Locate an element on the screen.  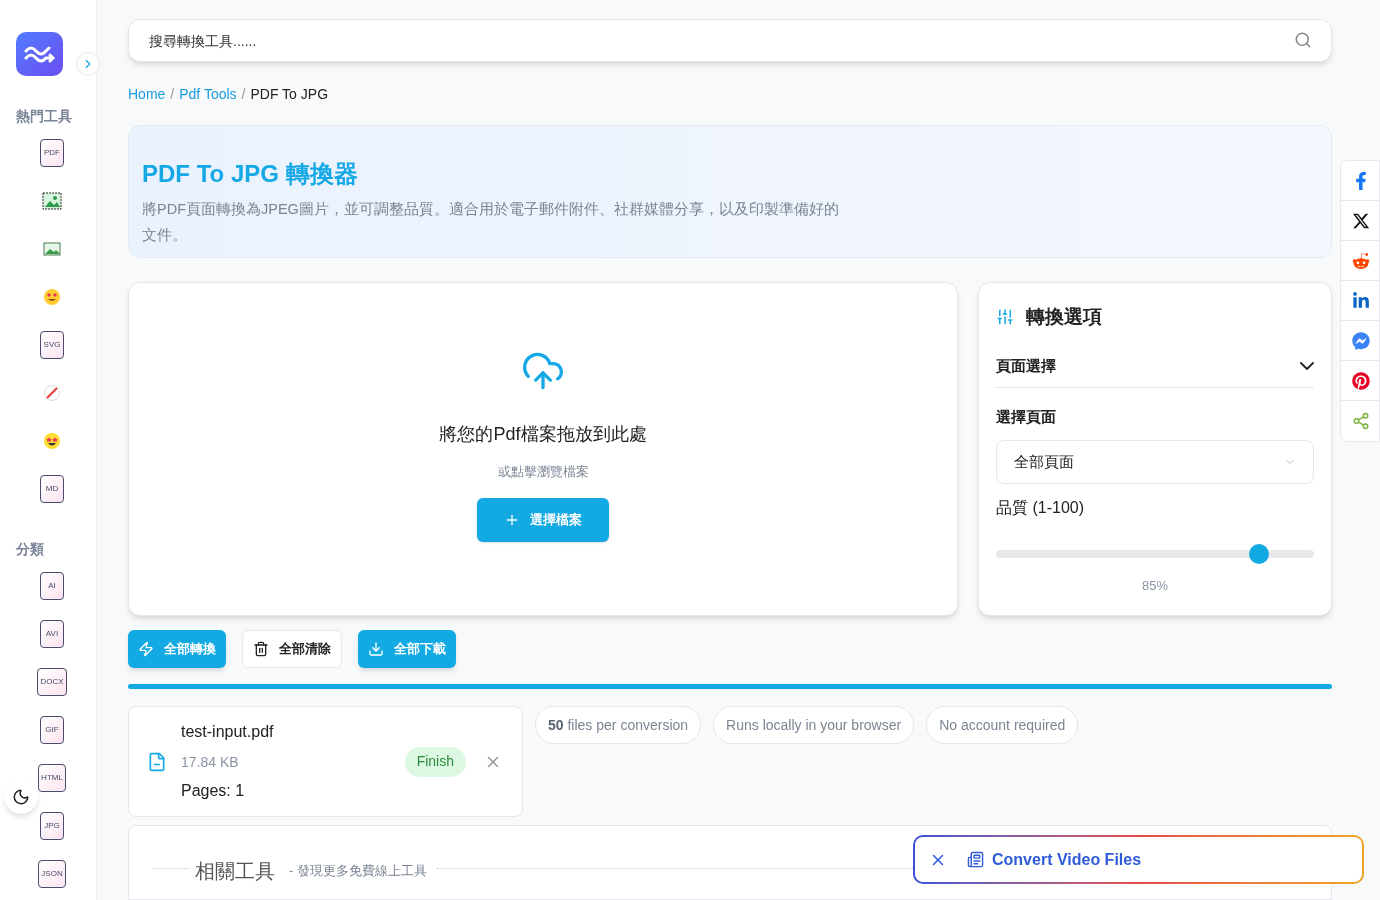
file-icon: PDF is located at coordinates (52, 153).